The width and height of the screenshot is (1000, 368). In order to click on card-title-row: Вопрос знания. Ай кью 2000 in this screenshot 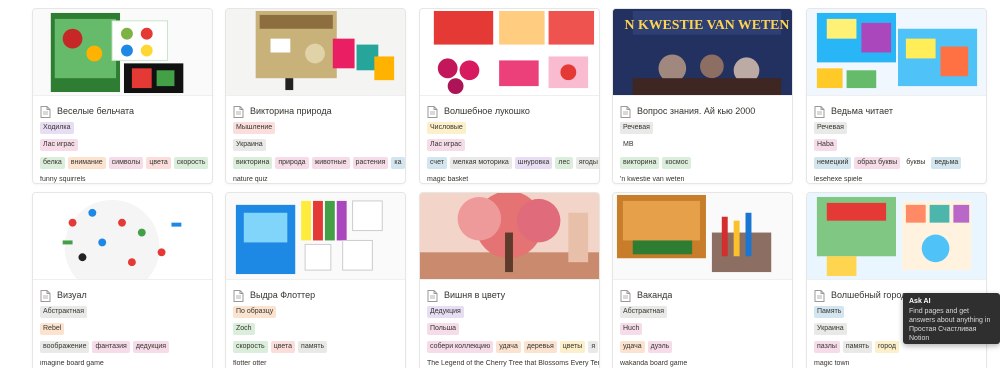, I will do `click(706, 110)`.